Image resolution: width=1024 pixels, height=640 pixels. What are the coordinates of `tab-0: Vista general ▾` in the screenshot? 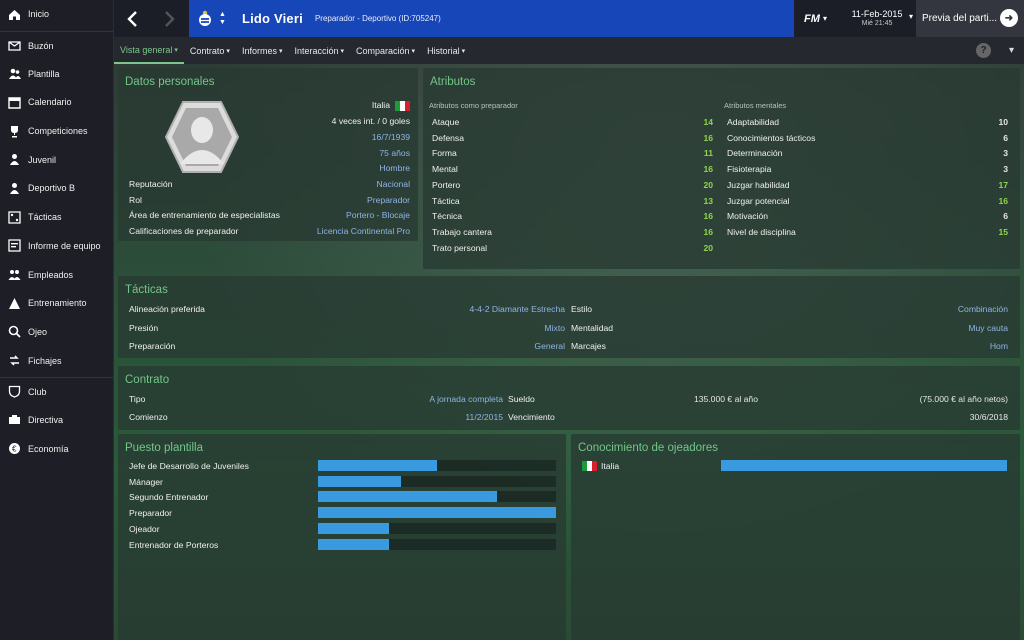 It's located at (149, 50).